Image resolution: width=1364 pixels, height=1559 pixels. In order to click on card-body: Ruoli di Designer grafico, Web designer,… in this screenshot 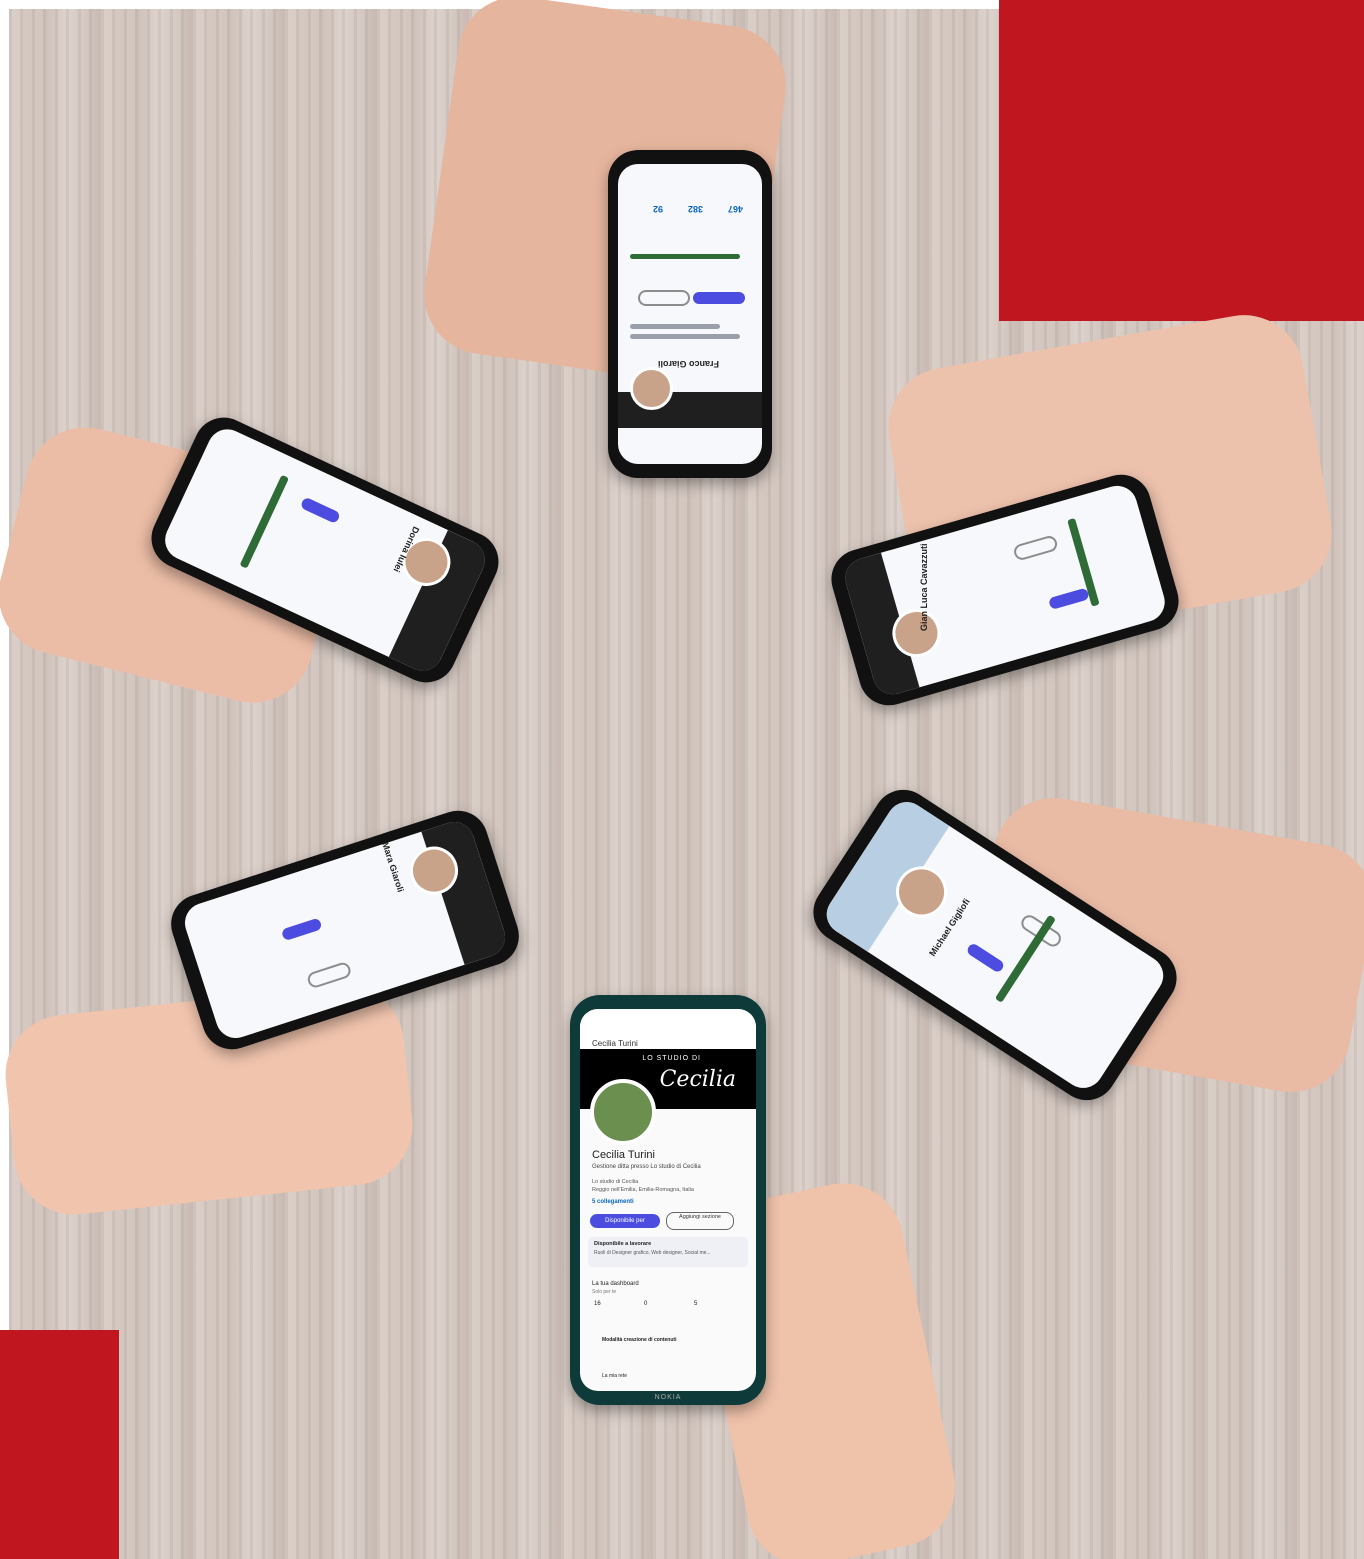, I will do `click(652, 1253)`.